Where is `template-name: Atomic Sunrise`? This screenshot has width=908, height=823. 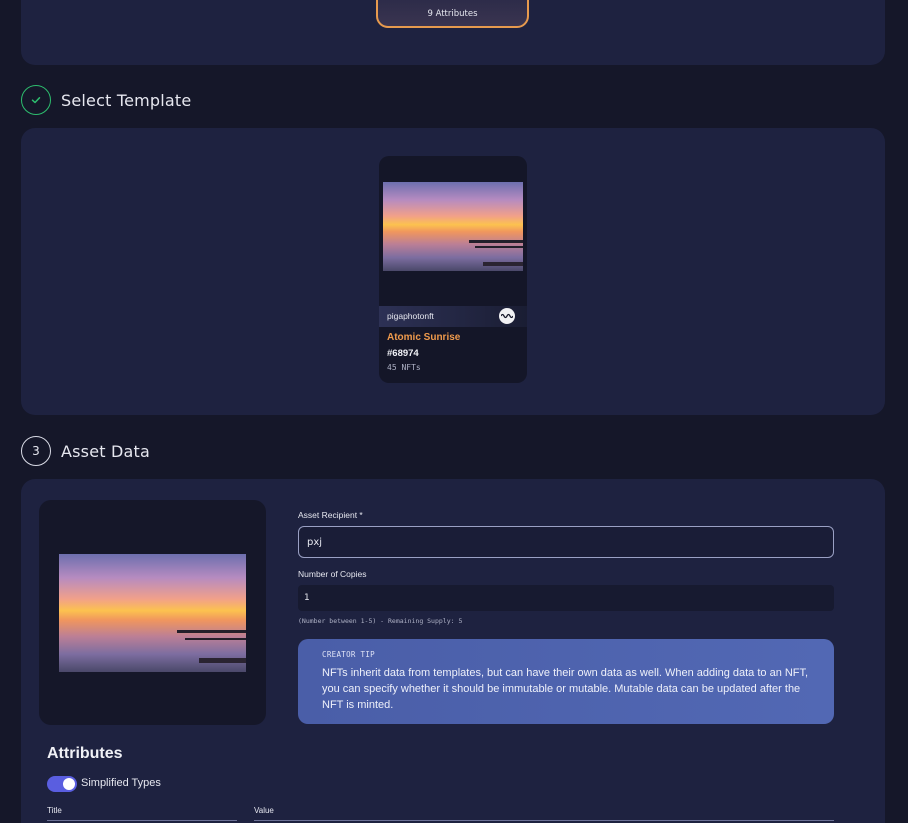 template-name: Atomic Sunrise is located at coordinates (424, 337).